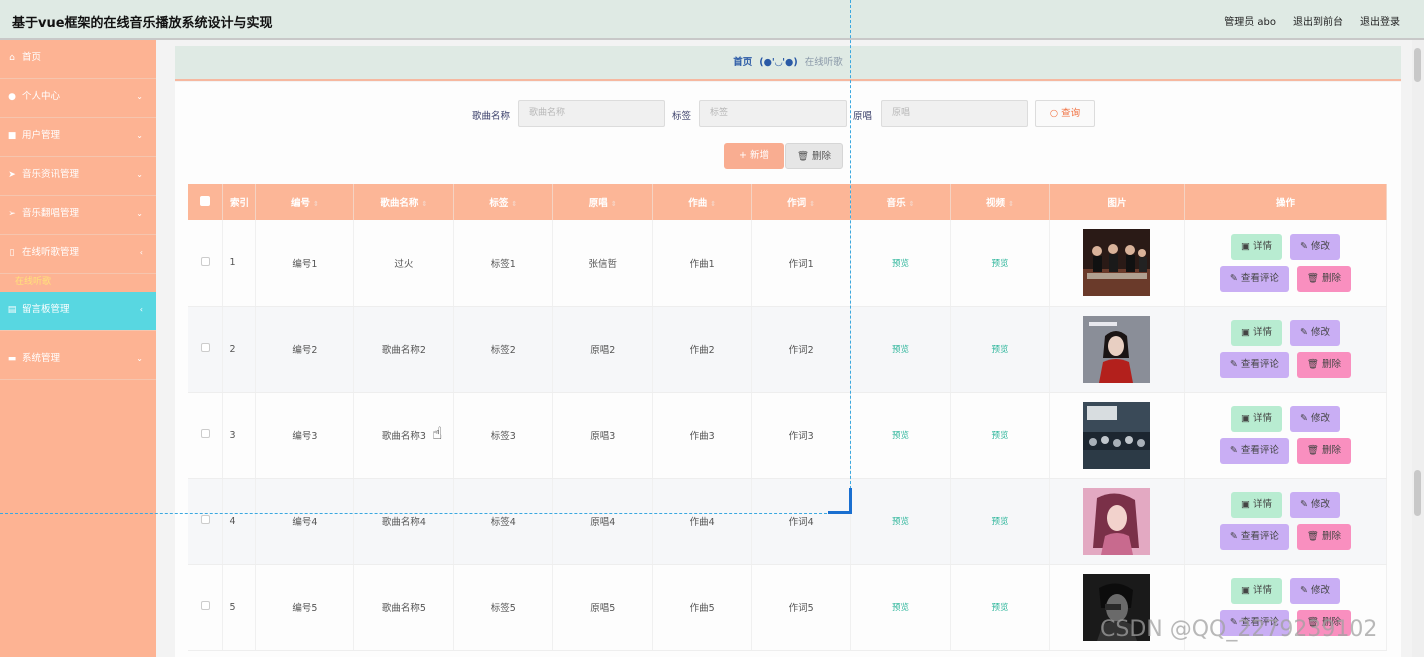  What do you see at coordinates (1117, 435) in the screenshot?
I see `crowd-poster` at bounding box center [1117, 435].